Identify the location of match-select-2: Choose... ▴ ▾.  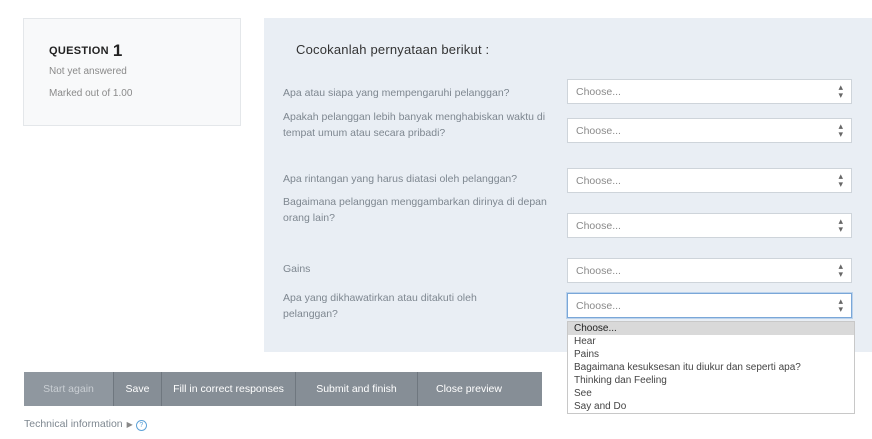
(709, 130).